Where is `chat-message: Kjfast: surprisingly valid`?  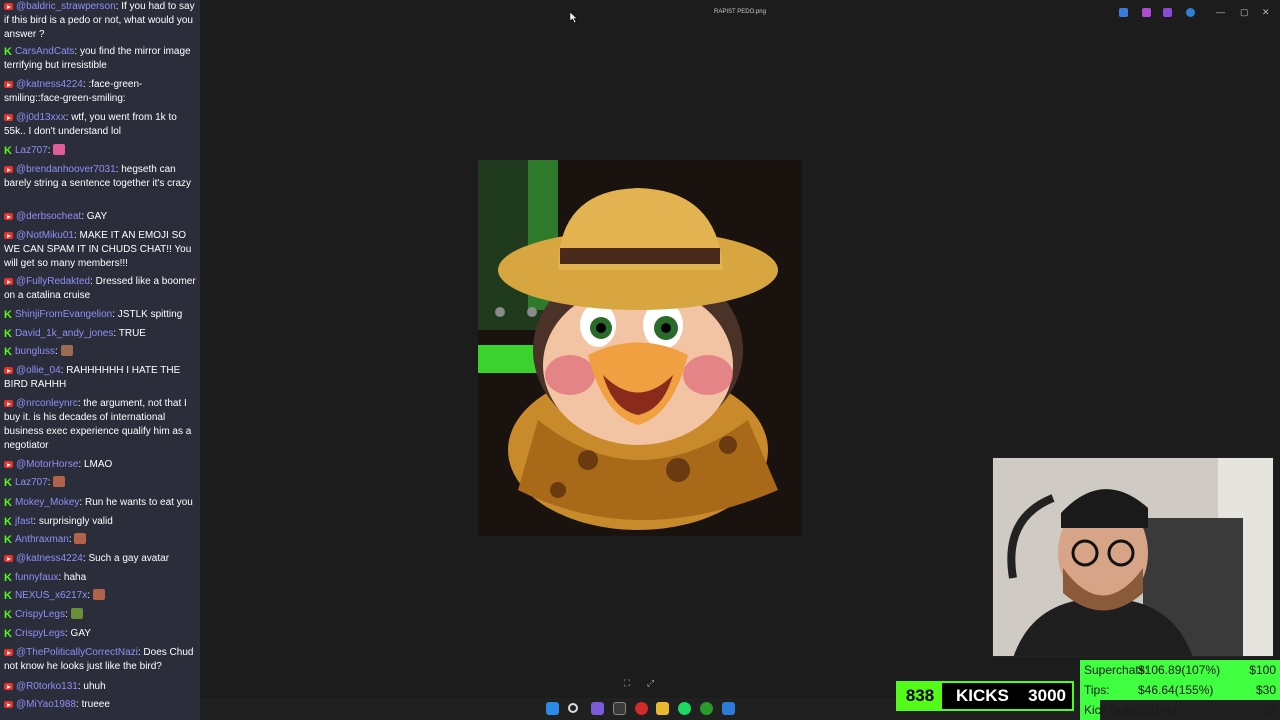
chat-message: Kjfast: surprisingly valid is located at coordinates (100, 522).